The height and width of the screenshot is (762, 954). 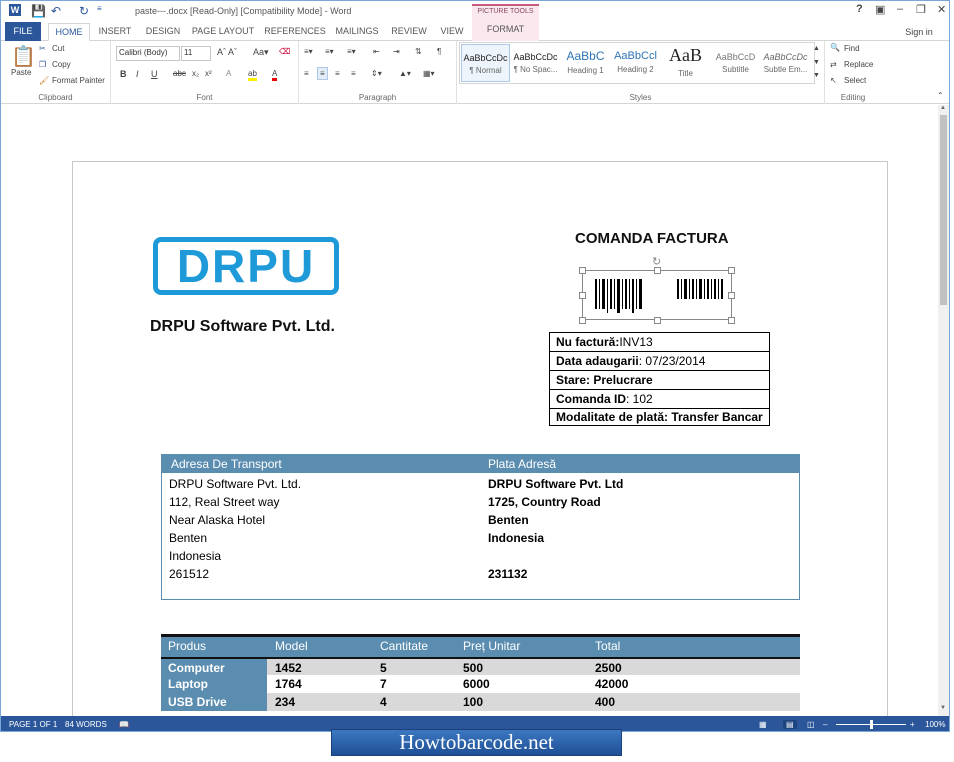 I want to click on align-left-icon: ≡, so click(x=306, y=73).